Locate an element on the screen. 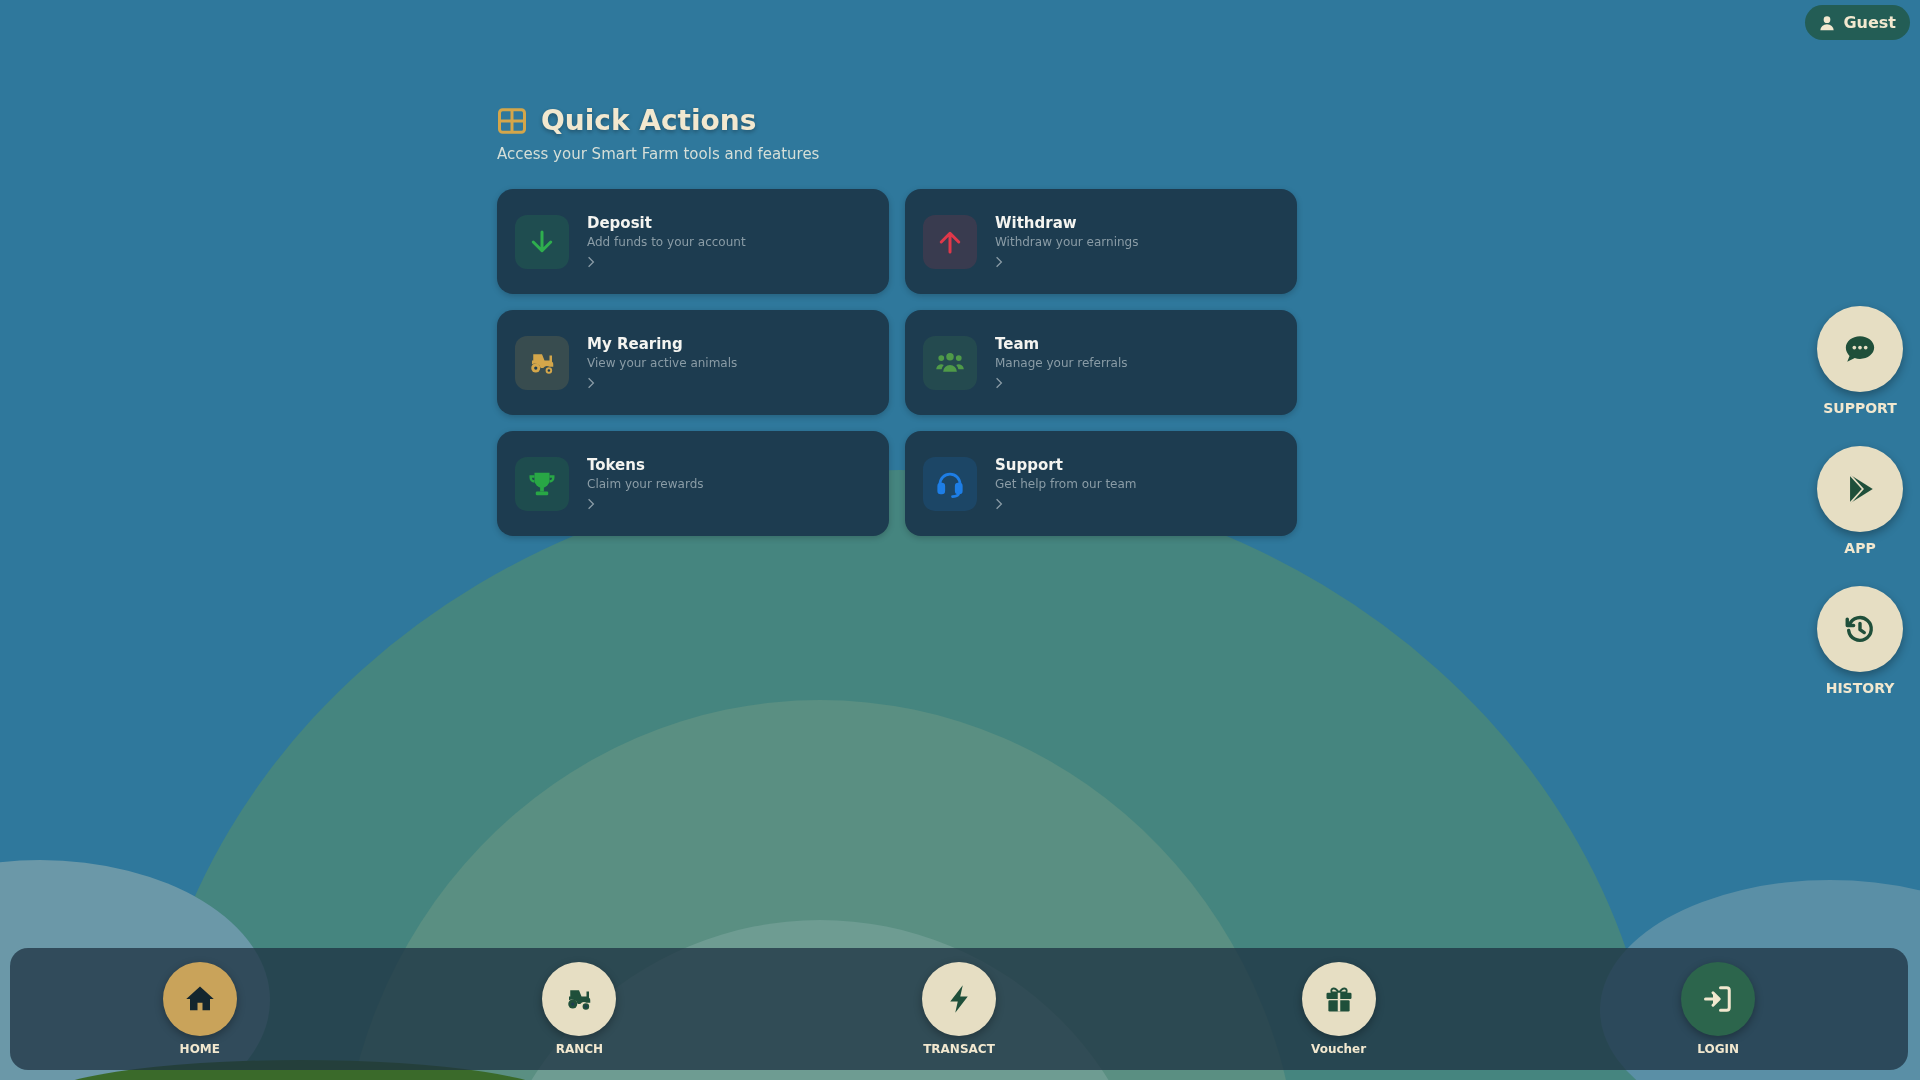 This screenshot has height=1080, width=1920. side-button-label: SUPPORT is located at coordinates (1860, 408).